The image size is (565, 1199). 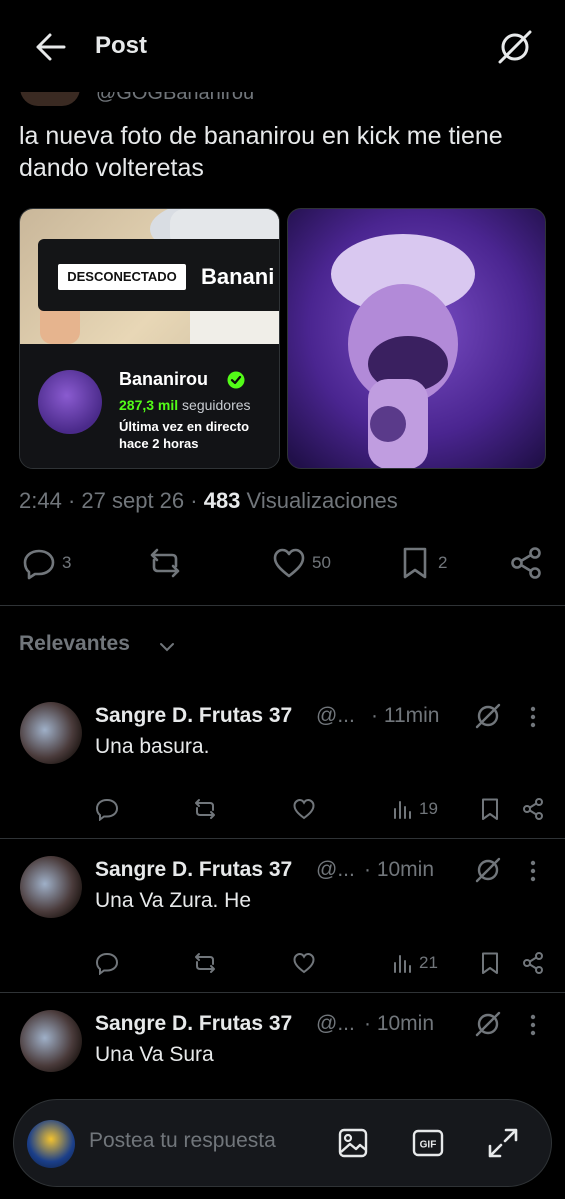 I want to click on reply-time: · 11min, so click(x=405, y=715).